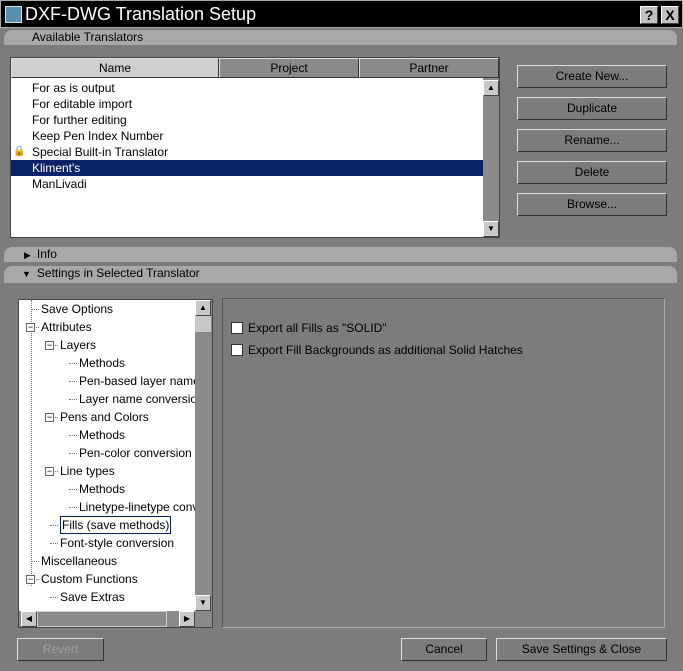 Image resolution: width=683 pixels, height=671 pixels. I want to click on column-header-name: Name, so click(115, 68).